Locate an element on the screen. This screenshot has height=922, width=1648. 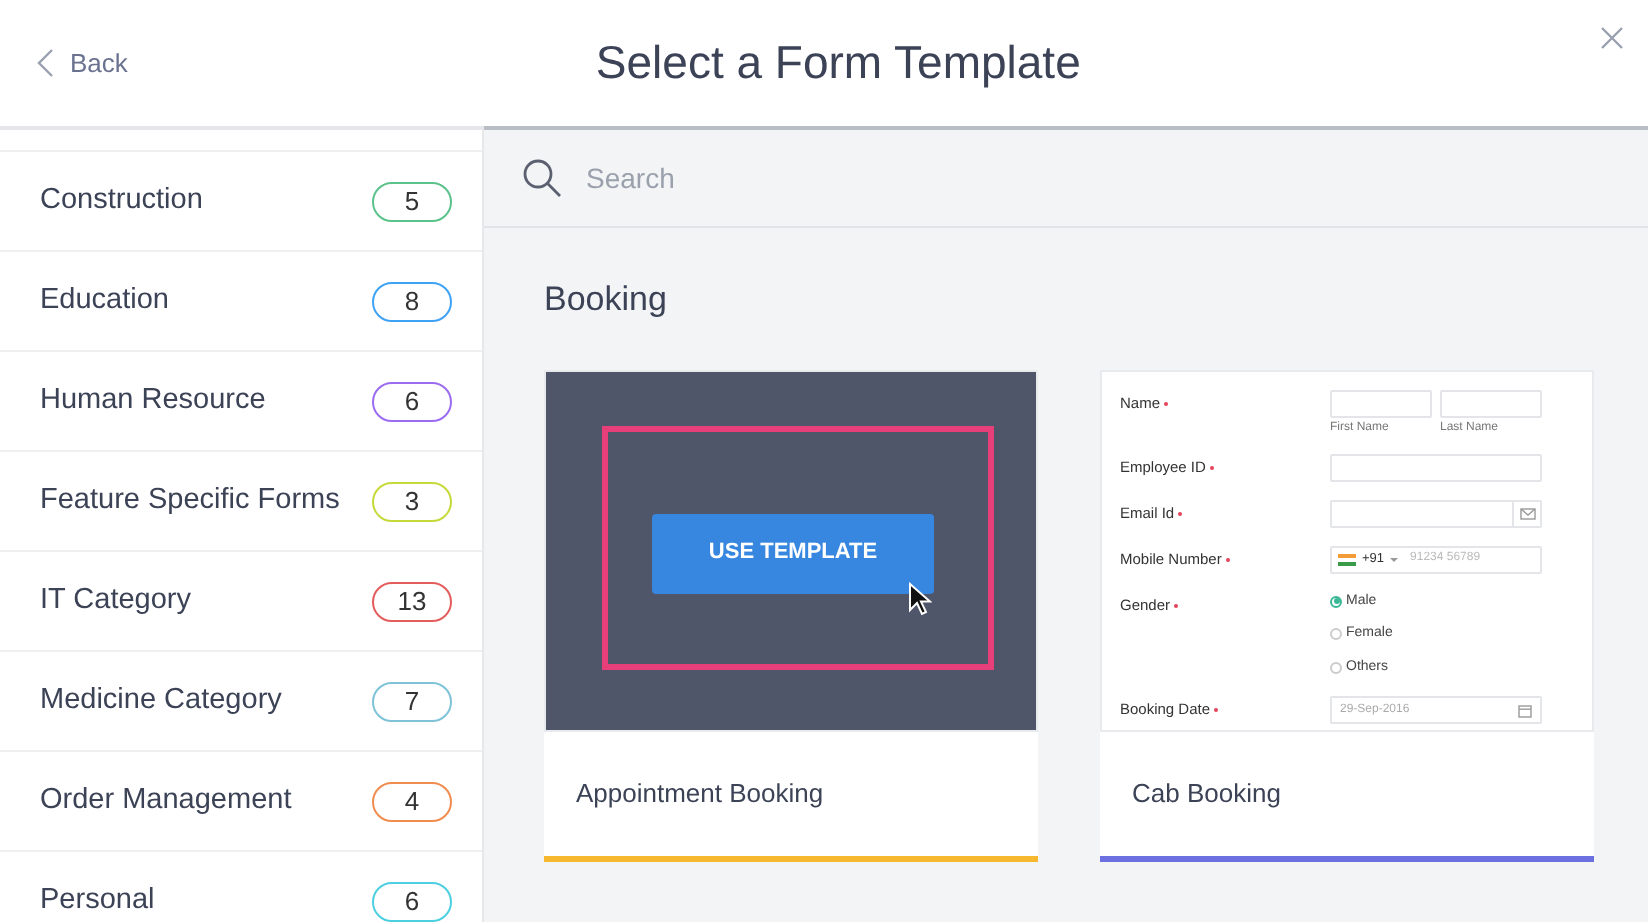
count-badge: 13 is located at coordinates (412, 601).